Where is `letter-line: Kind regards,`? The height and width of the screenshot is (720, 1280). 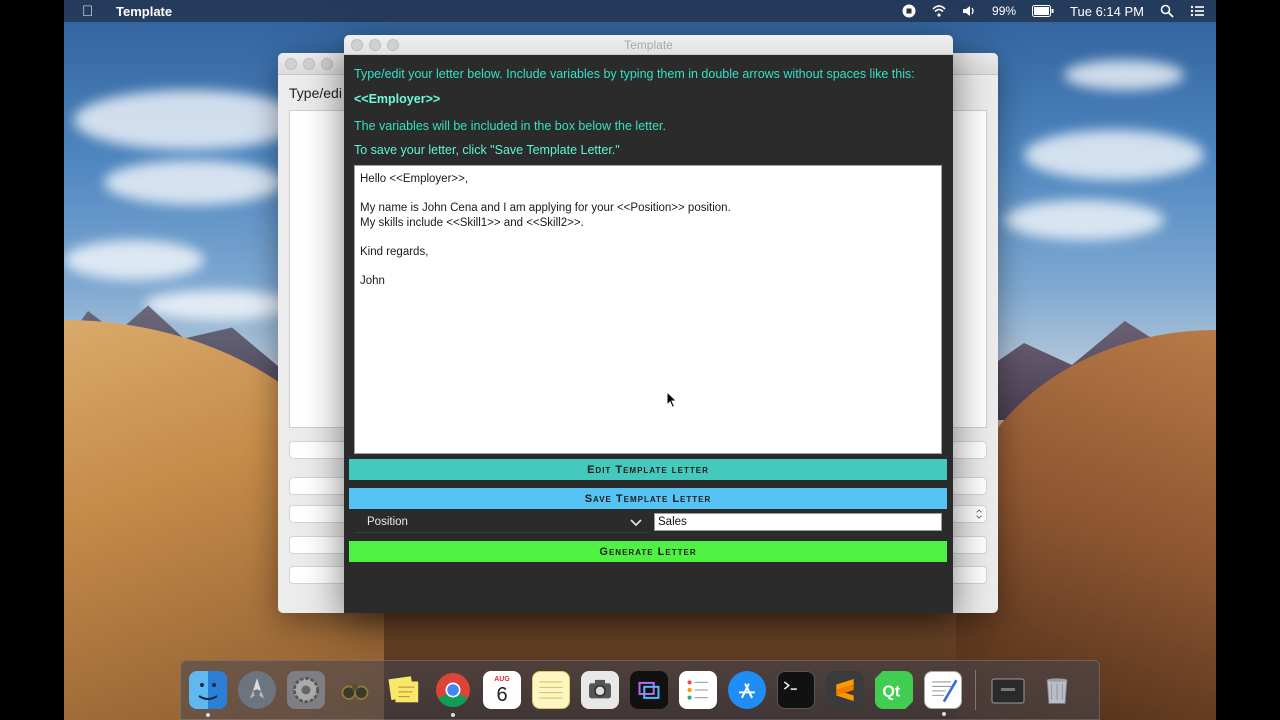 letter-line: Kind regards, is located at coordinates (394, 251).